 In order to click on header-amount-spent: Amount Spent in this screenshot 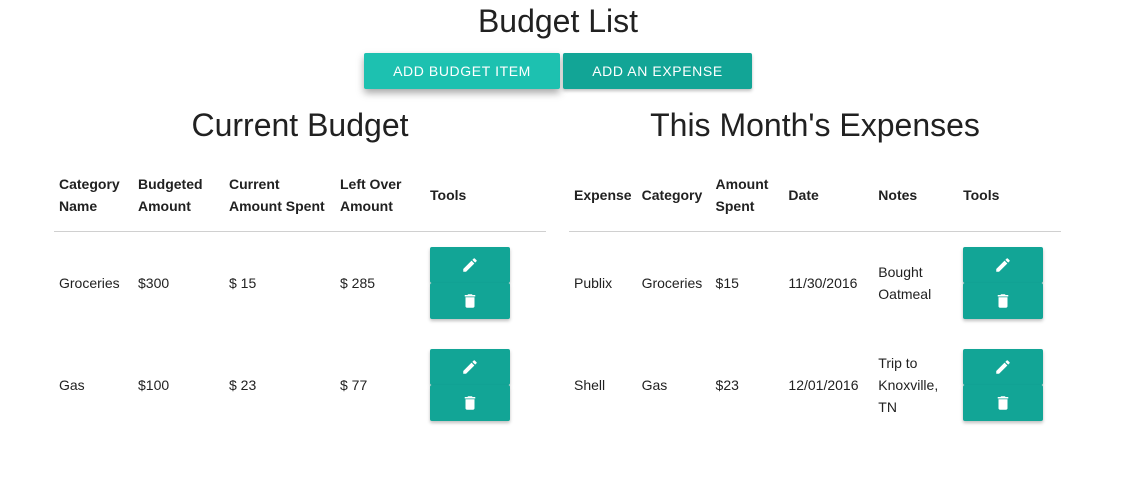, I will do `click(747, 195)`.